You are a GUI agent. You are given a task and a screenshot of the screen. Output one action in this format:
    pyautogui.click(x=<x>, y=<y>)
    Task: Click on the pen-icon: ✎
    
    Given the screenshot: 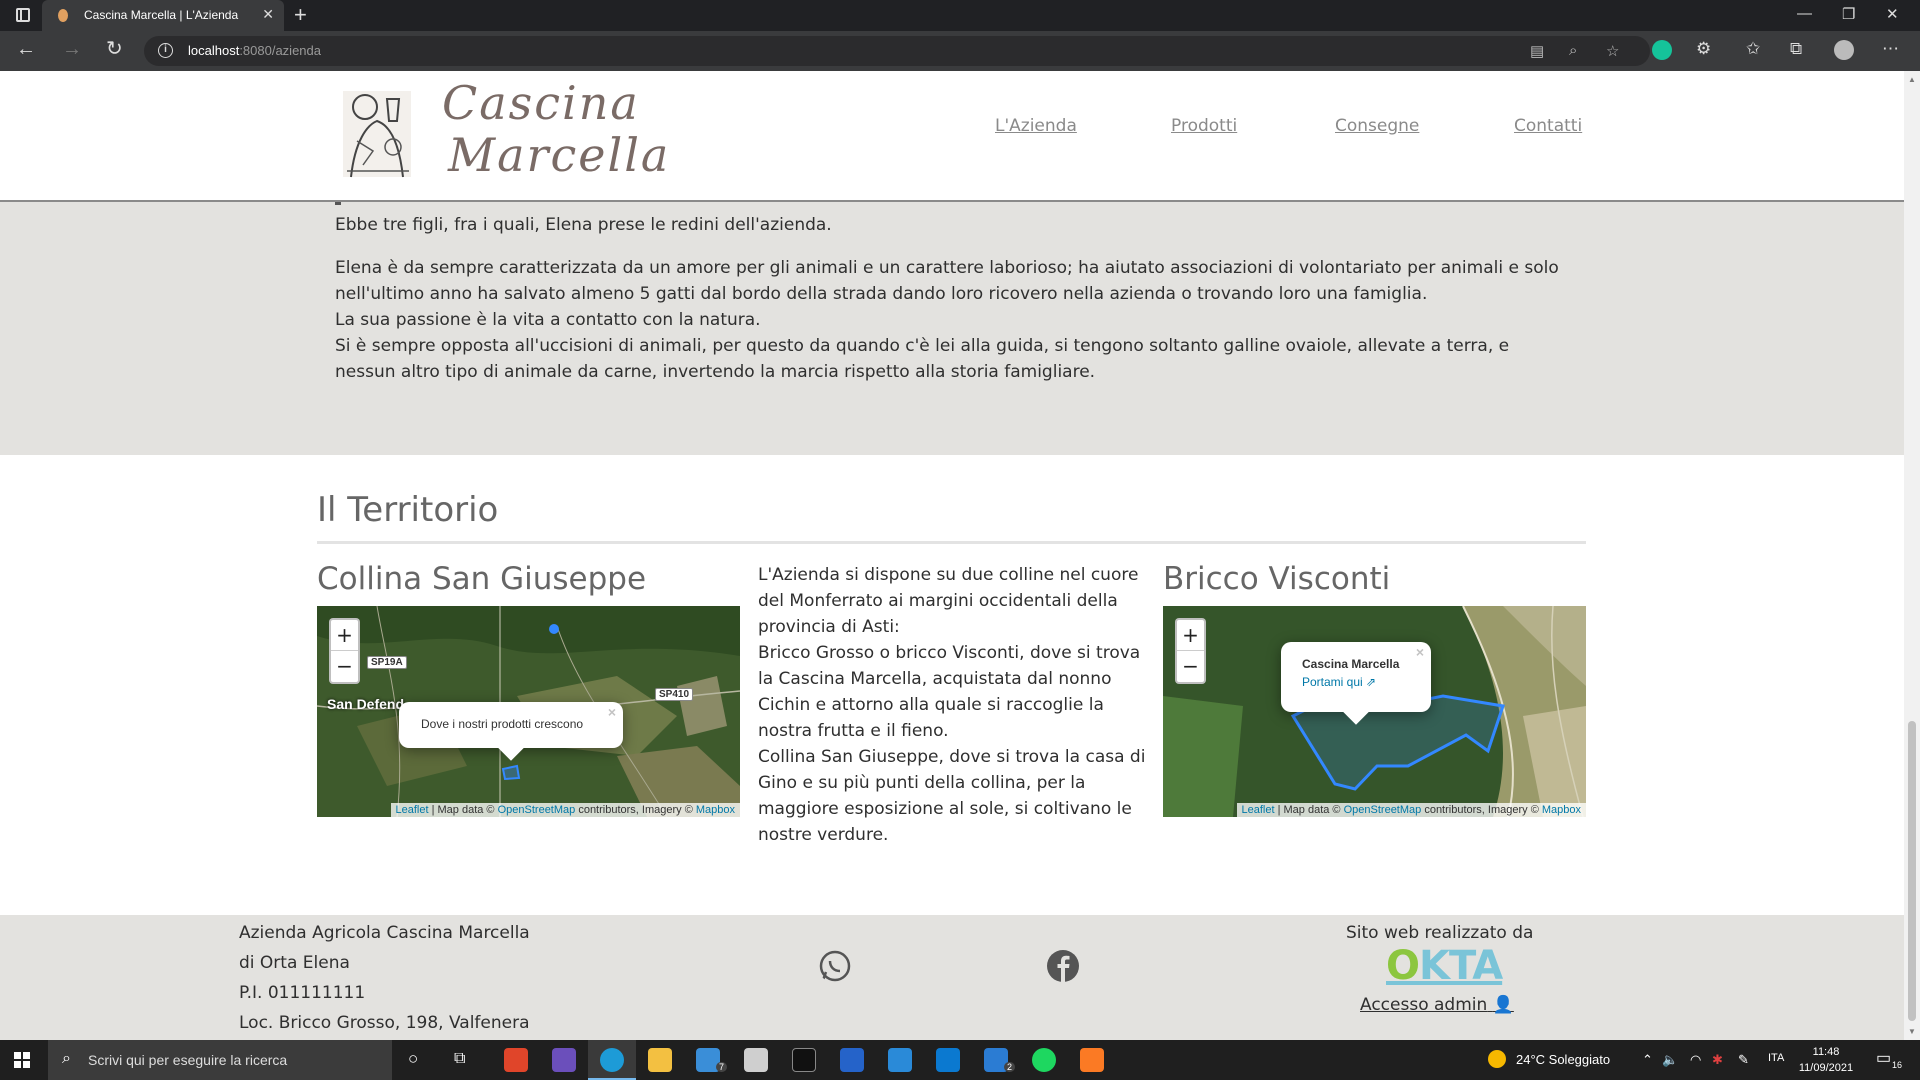 What is the action you would take?
    pyautogui.click(x=1743, y=1060)
    